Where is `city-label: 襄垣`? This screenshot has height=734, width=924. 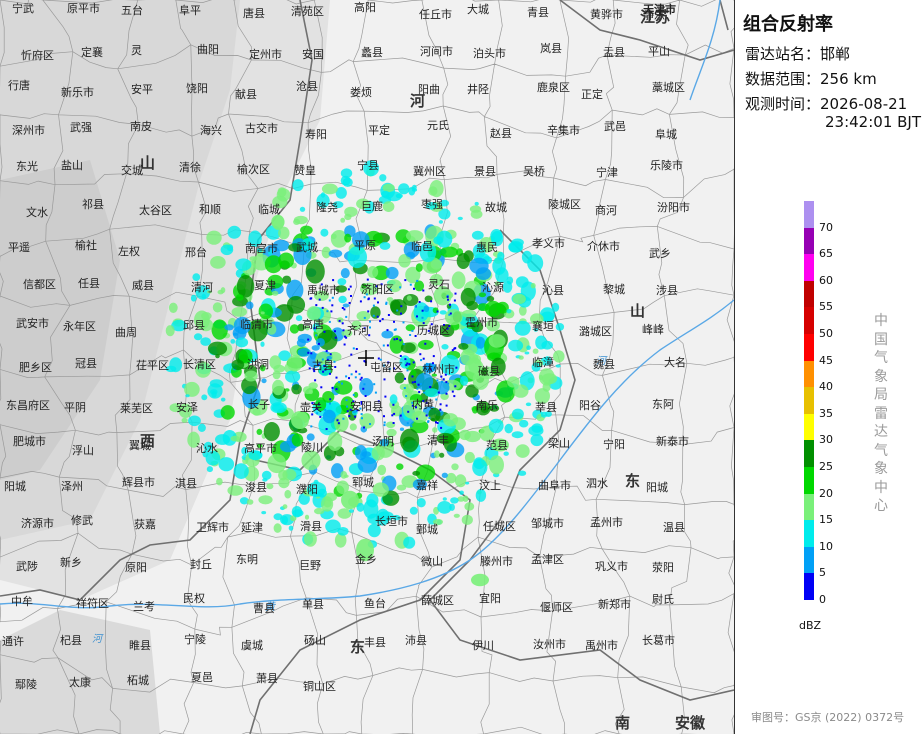
city-label: 襄垣 is located at coordinates (543, 326).